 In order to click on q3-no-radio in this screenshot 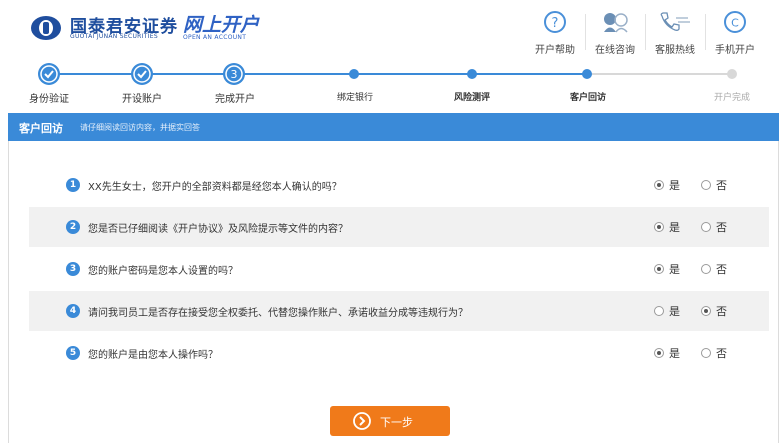, I will do `click(706, 269)`.